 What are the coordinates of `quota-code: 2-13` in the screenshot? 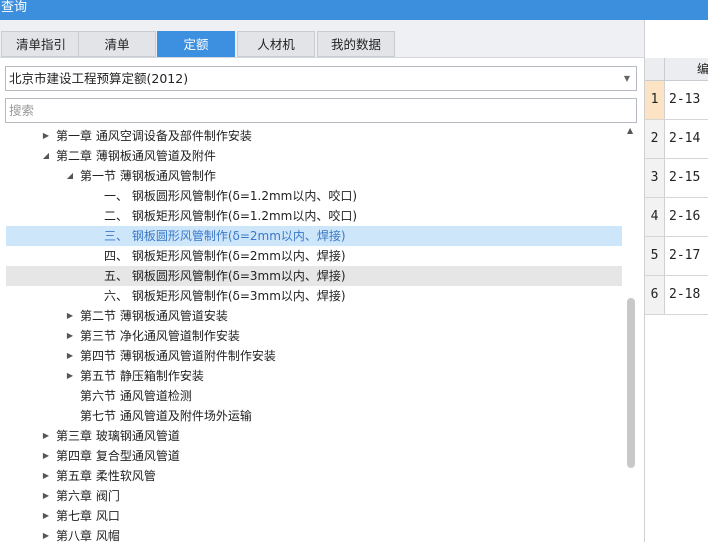 It's located at (685, 99).